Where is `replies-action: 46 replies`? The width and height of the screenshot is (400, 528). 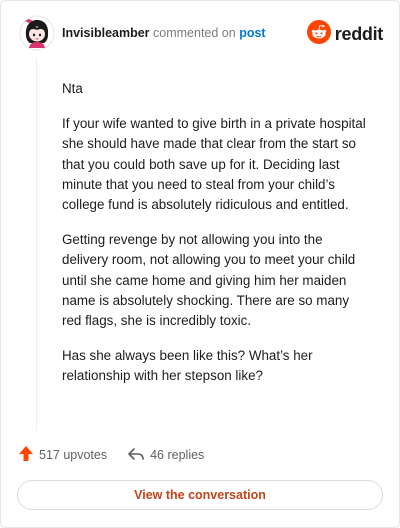 replies-action: 46 replies is located at coordinates (165, 455).